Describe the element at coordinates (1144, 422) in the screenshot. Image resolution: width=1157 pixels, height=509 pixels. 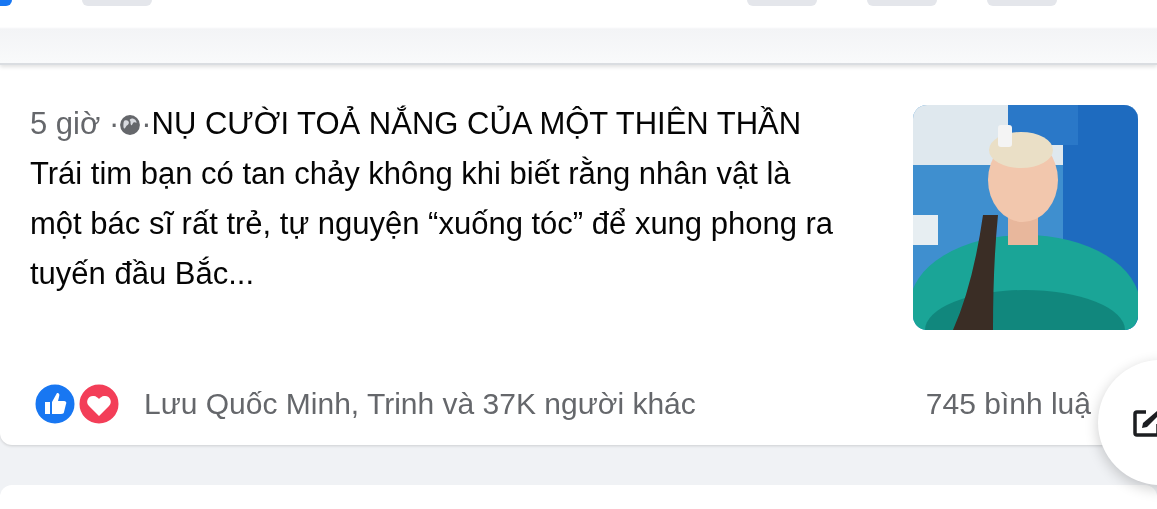
I see `compose-icon` at that location.